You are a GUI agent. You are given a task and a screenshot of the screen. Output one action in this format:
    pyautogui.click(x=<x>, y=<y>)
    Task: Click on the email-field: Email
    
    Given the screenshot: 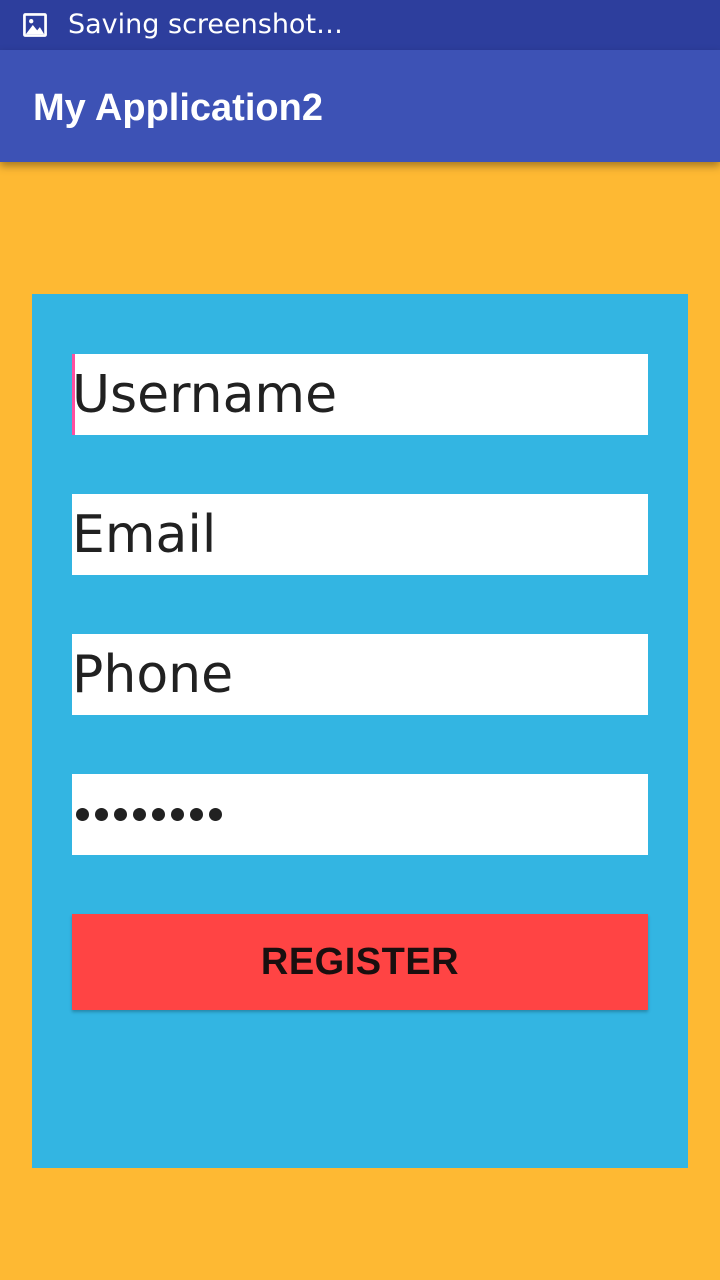 What is the action you would take?
    pyautogui.click(x=360, y=534)
    